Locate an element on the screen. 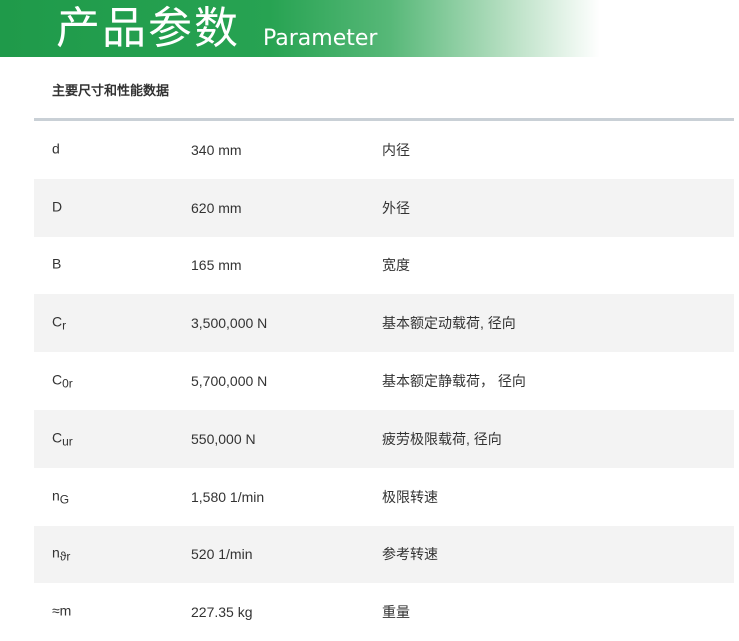 Image resolution: width=739 pixels, height=641 pixels. param-value: 1,580 1/min is located at coordinates (228, 496).